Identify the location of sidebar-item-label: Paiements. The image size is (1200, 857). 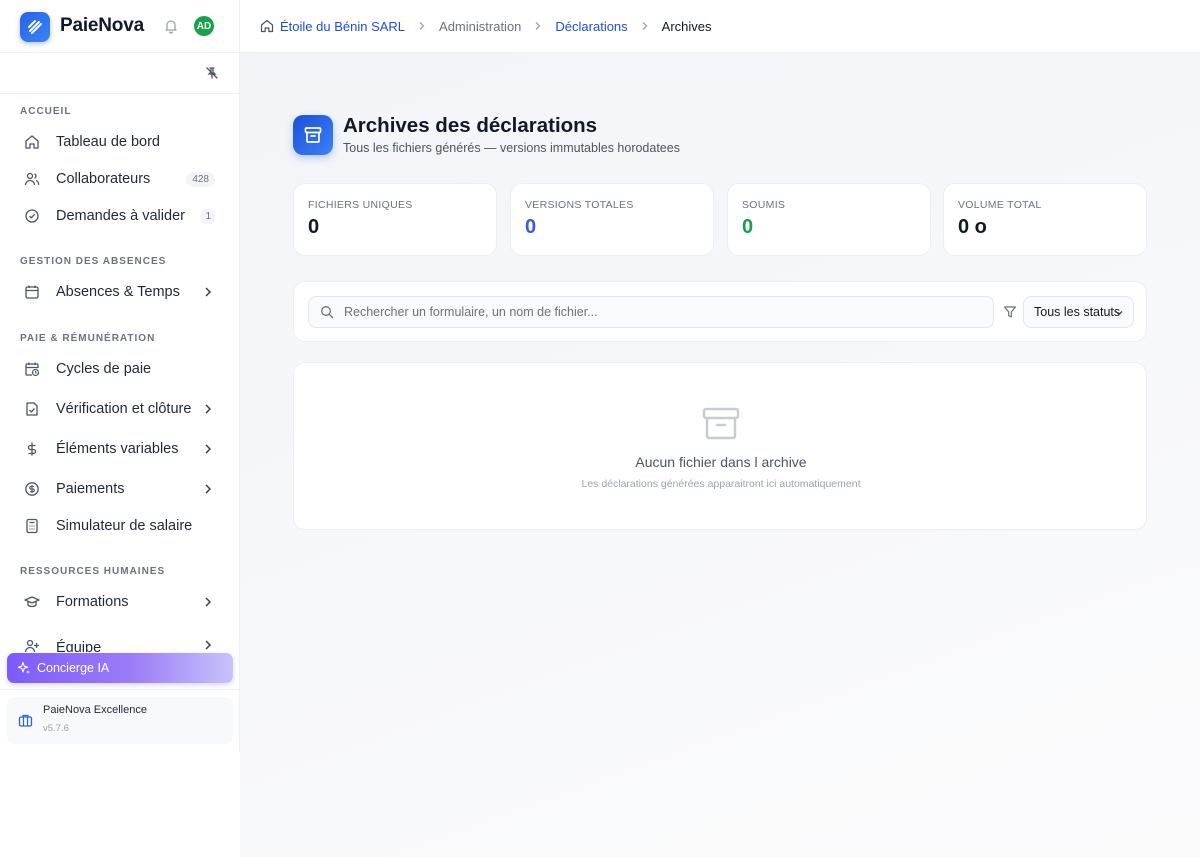
(90, 489).